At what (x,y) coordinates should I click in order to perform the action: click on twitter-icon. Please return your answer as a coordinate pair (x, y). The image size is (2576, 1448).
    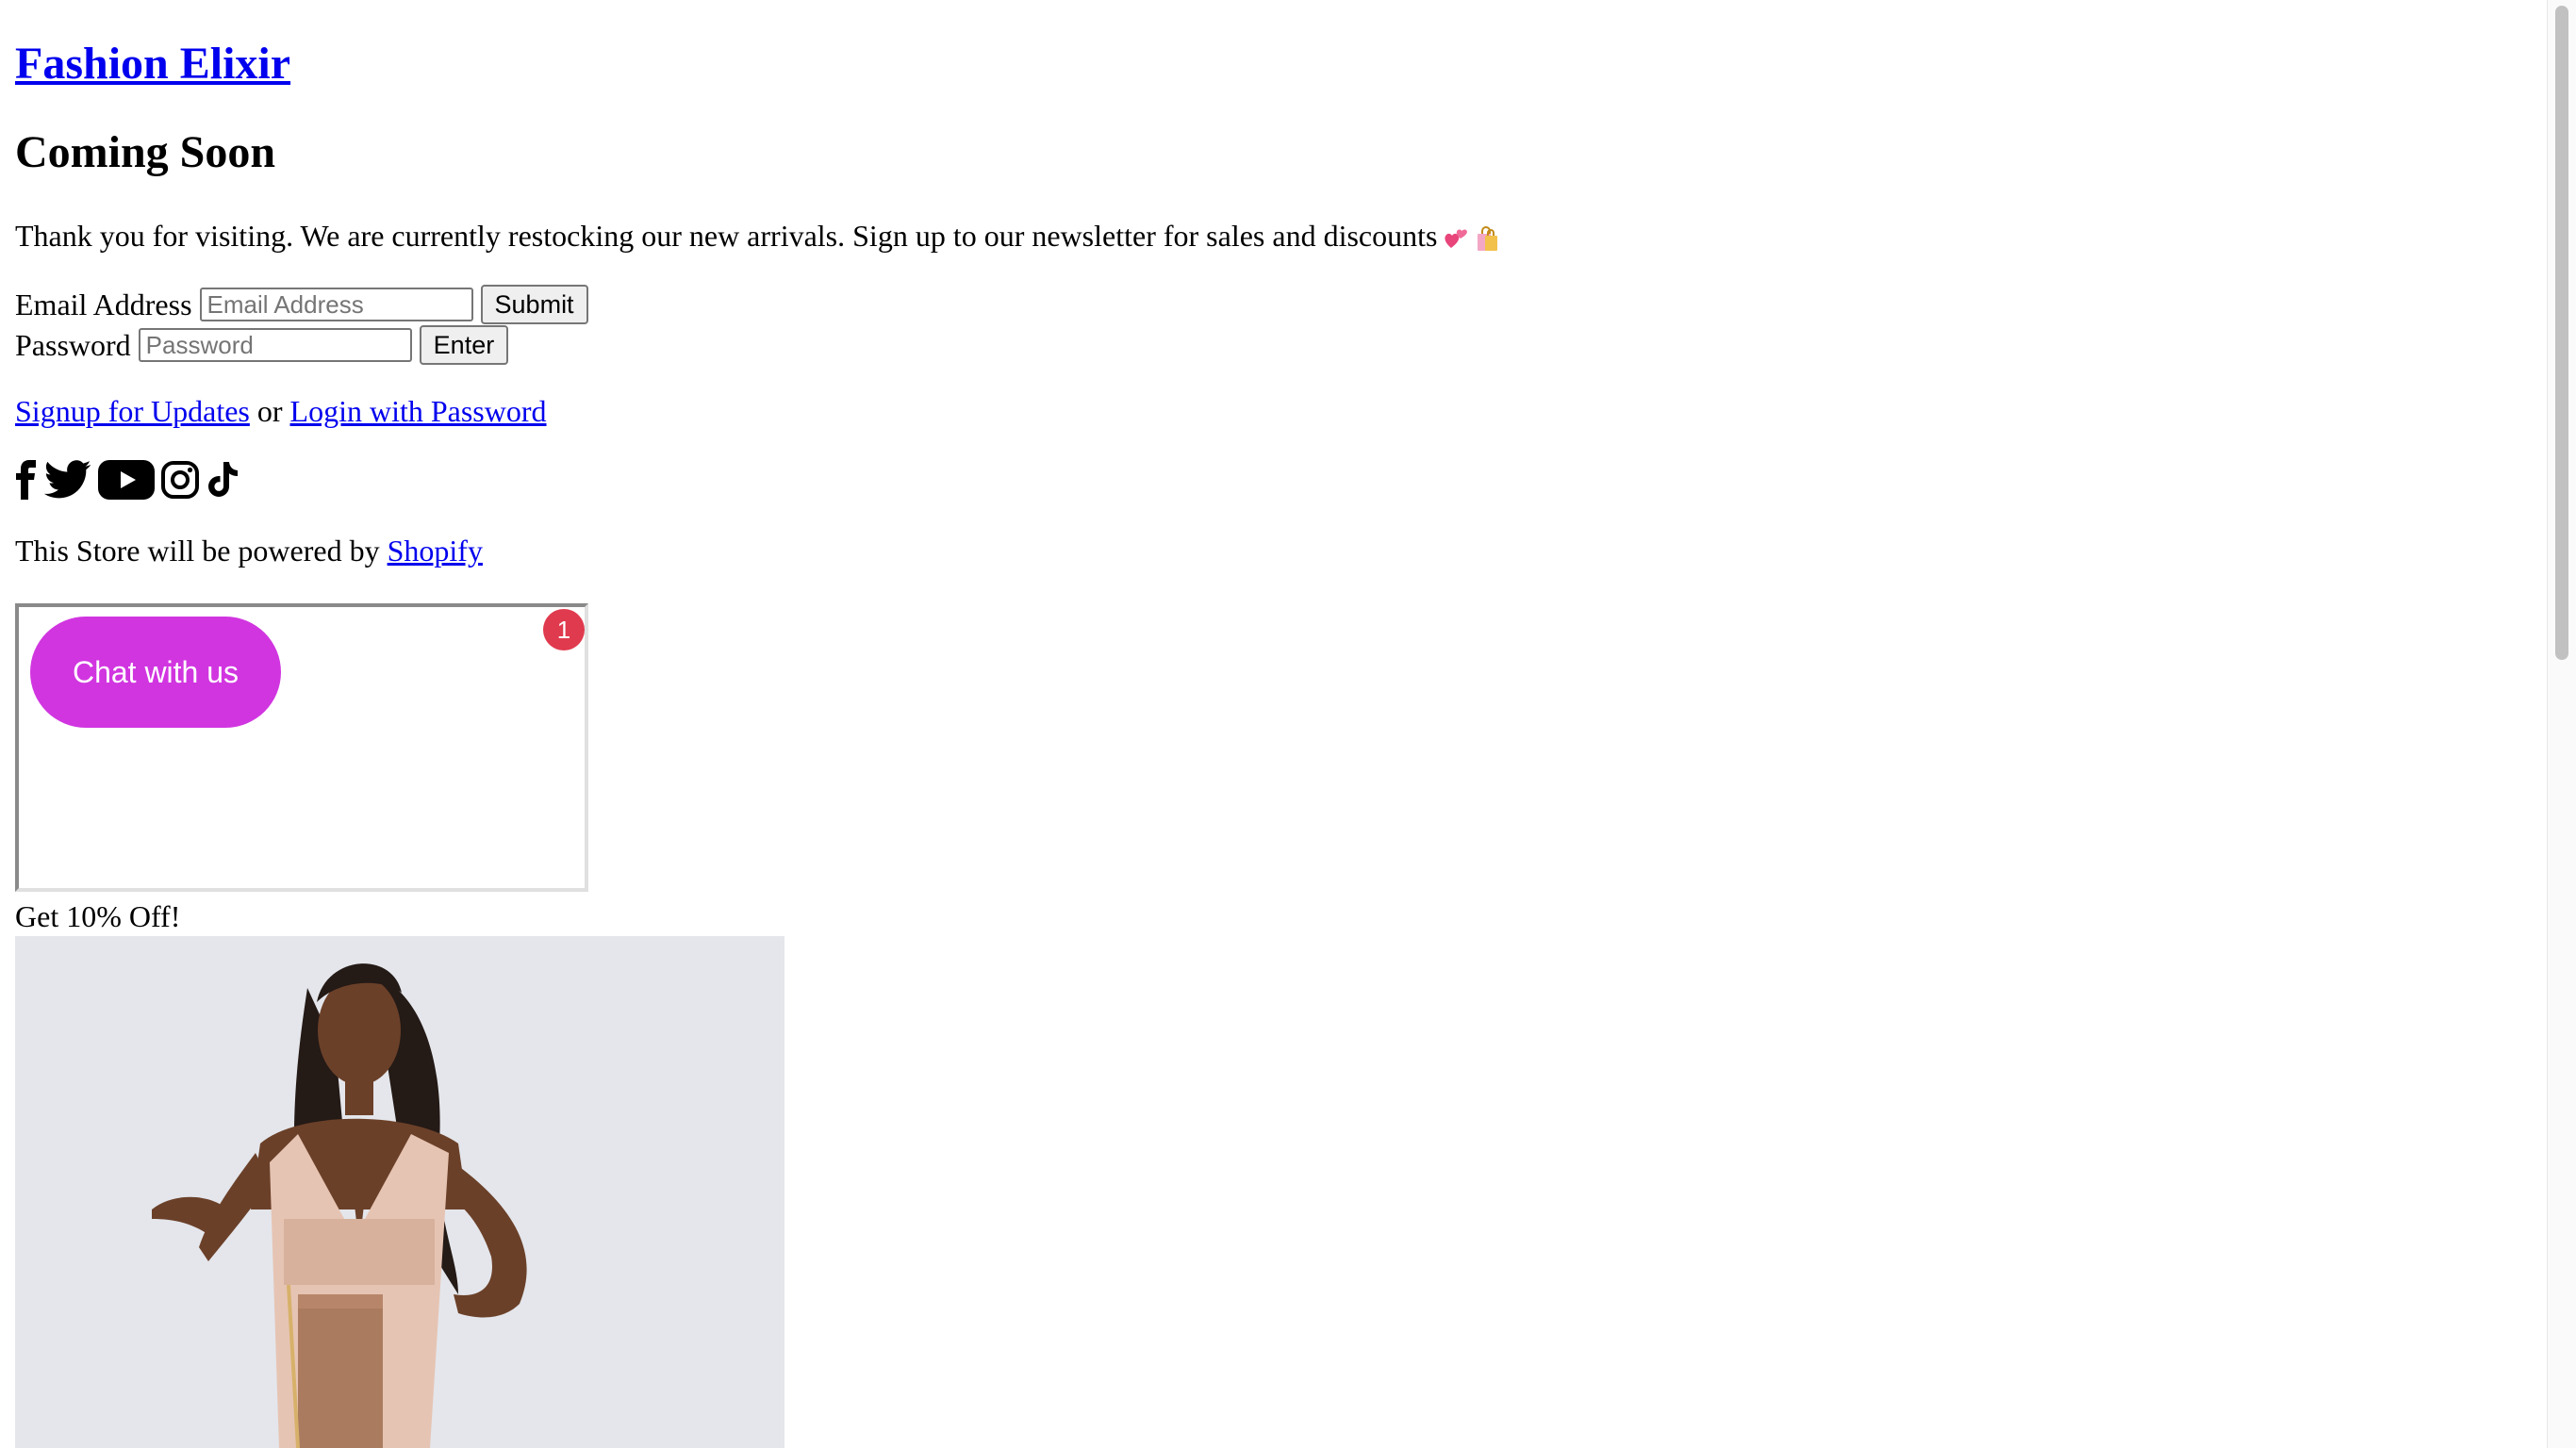
    Looking at the image, I should click on (67, 479).